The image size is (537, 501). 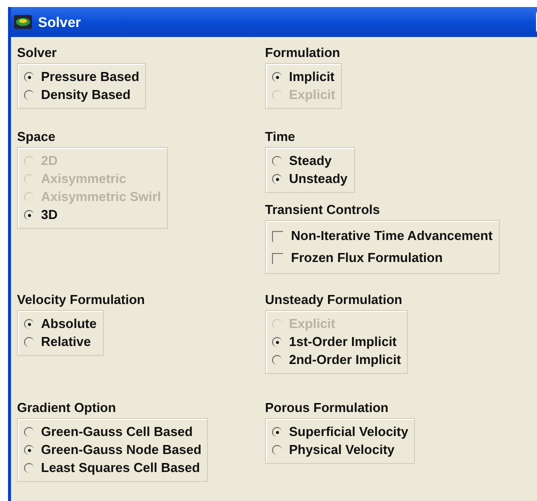 I want to click on radio-option: Least Squares Cell Based, so click(x=113, y=468).